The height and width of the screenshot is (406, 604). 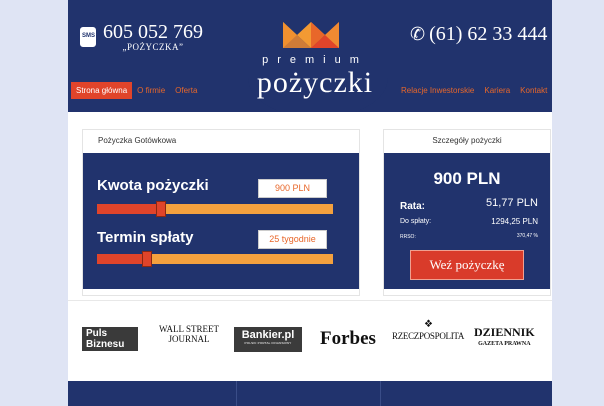 What do you see at coordinates (527, 236) in the screenshot?
I see `rrso-value: 370,47 %` at bounding box center [527, 236].